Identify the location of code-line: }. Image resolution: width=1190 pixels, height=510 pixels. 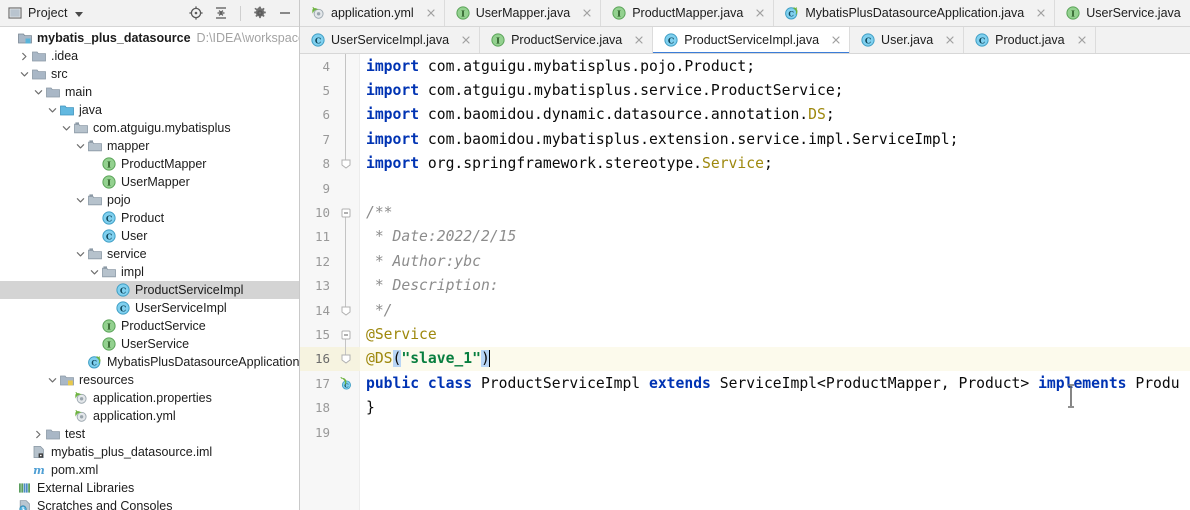
(775, 408).